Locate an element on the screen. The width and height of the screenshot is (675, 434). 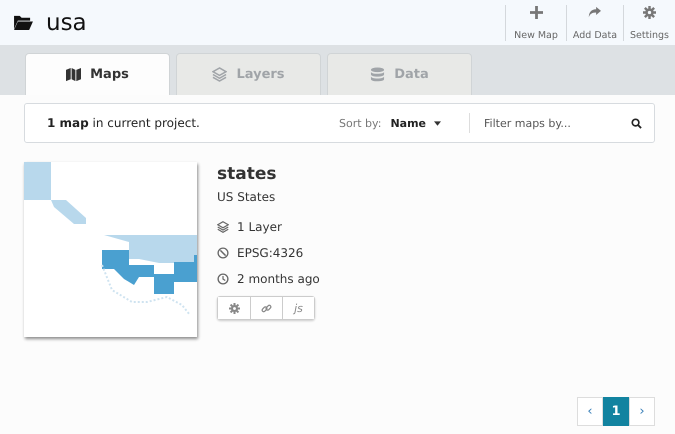
folder-icon is located at coordinates (23, 22).